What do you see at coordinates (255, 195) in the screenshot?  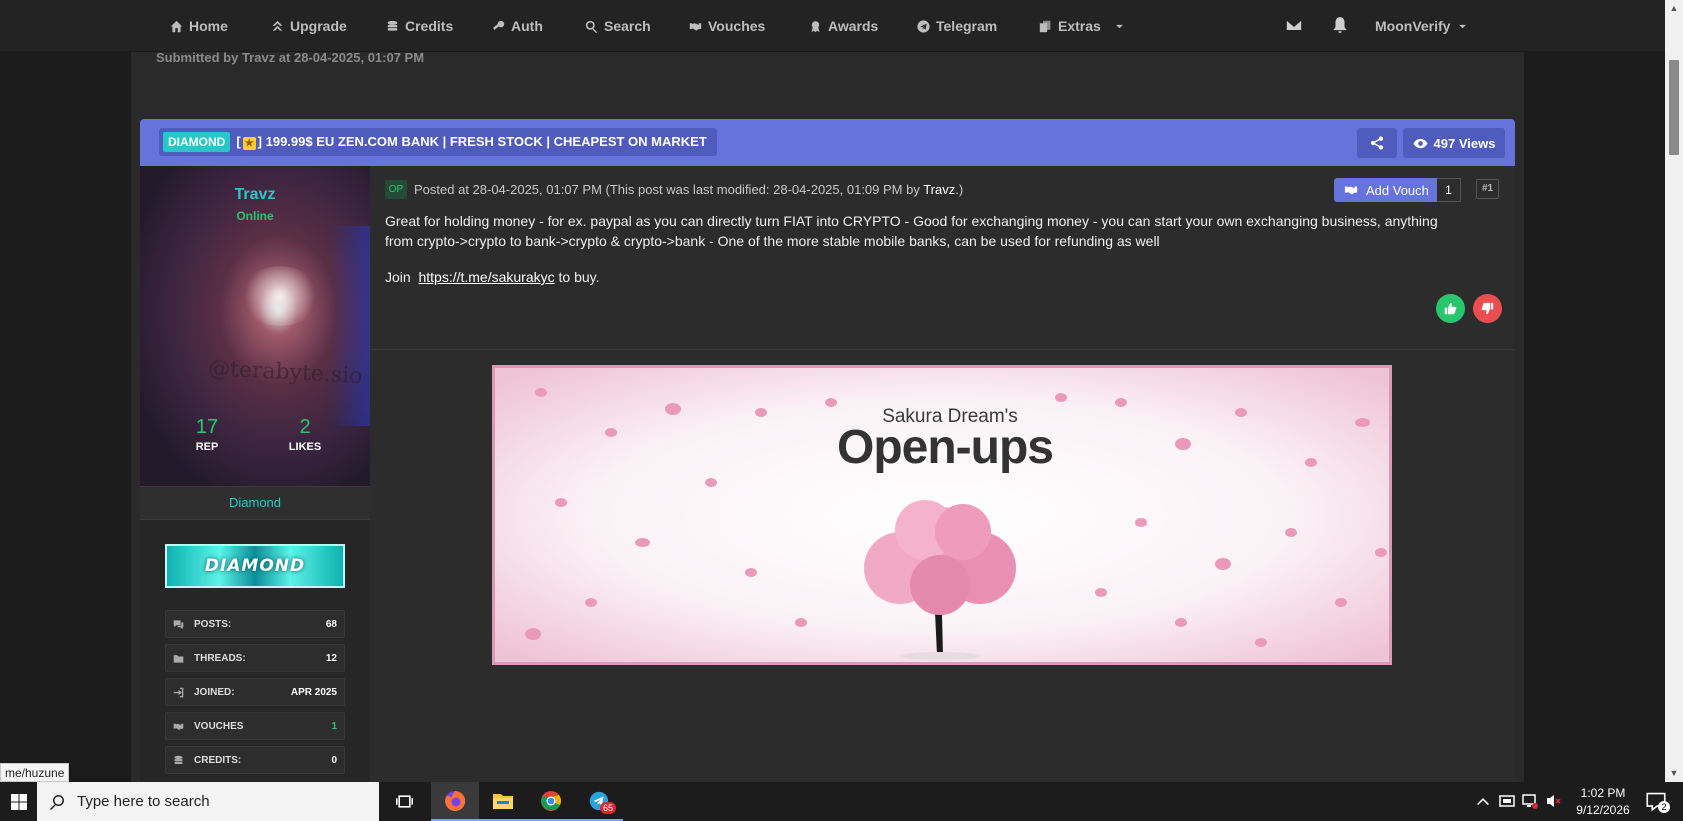 I see `username: Travz` at bounding box center [255, 195].